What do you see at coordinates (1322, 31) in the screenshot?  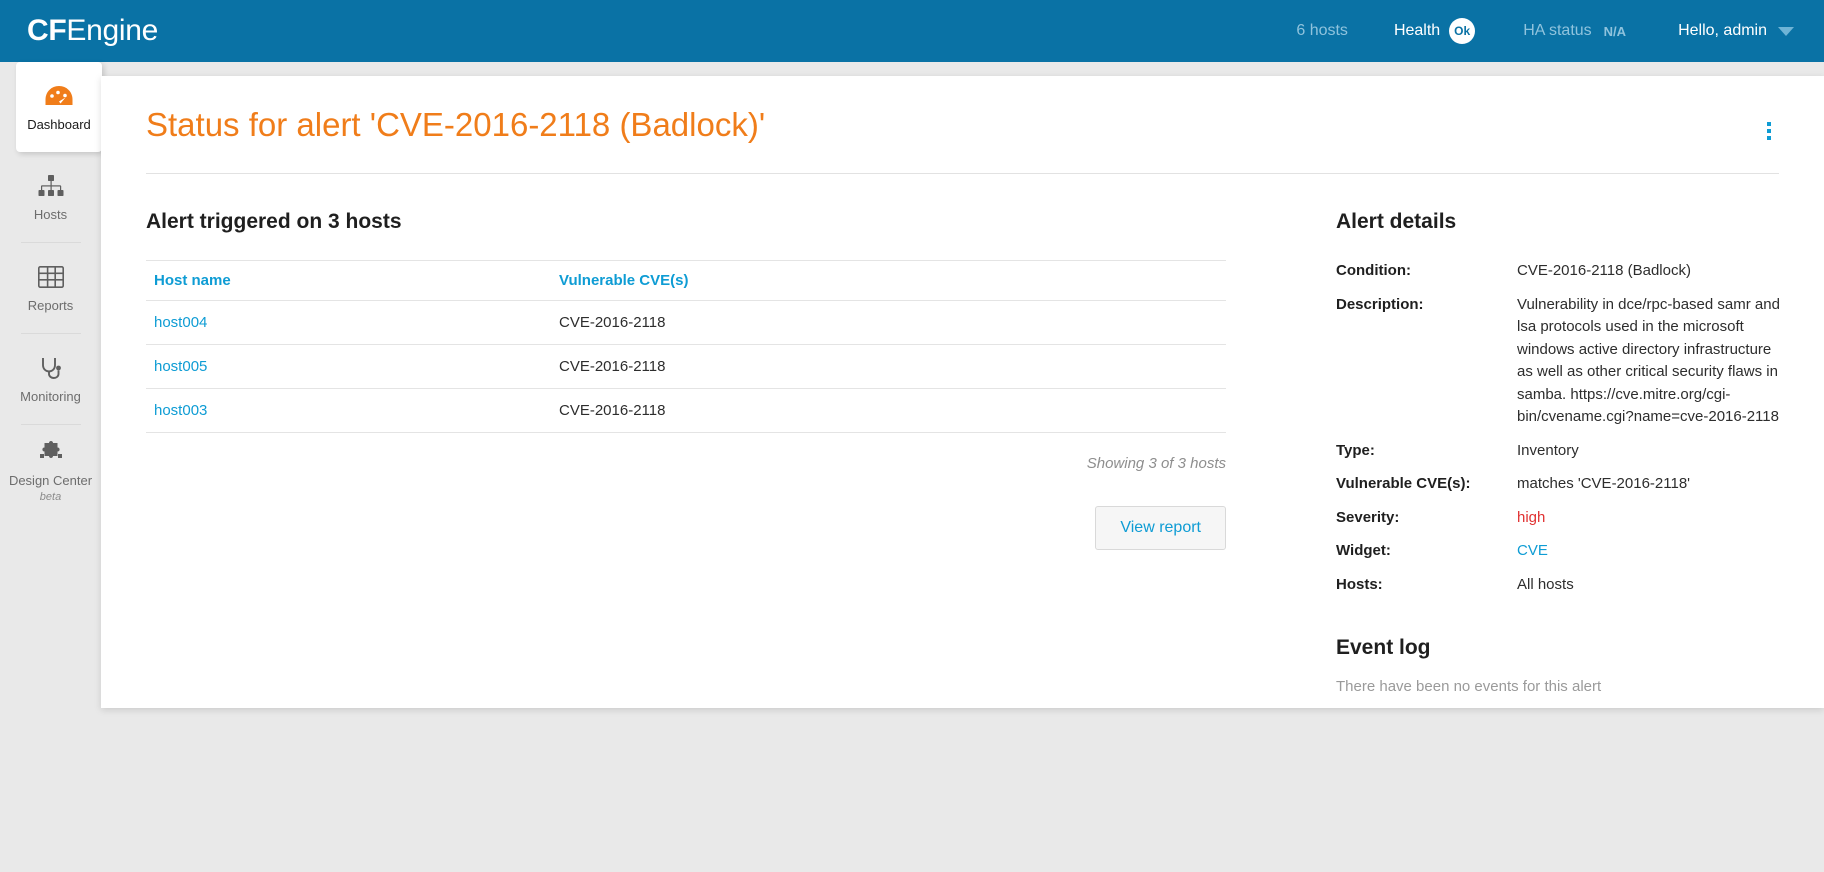 I see `hosts-count-link: 6 hosts` at bounding box center [1322, 31].